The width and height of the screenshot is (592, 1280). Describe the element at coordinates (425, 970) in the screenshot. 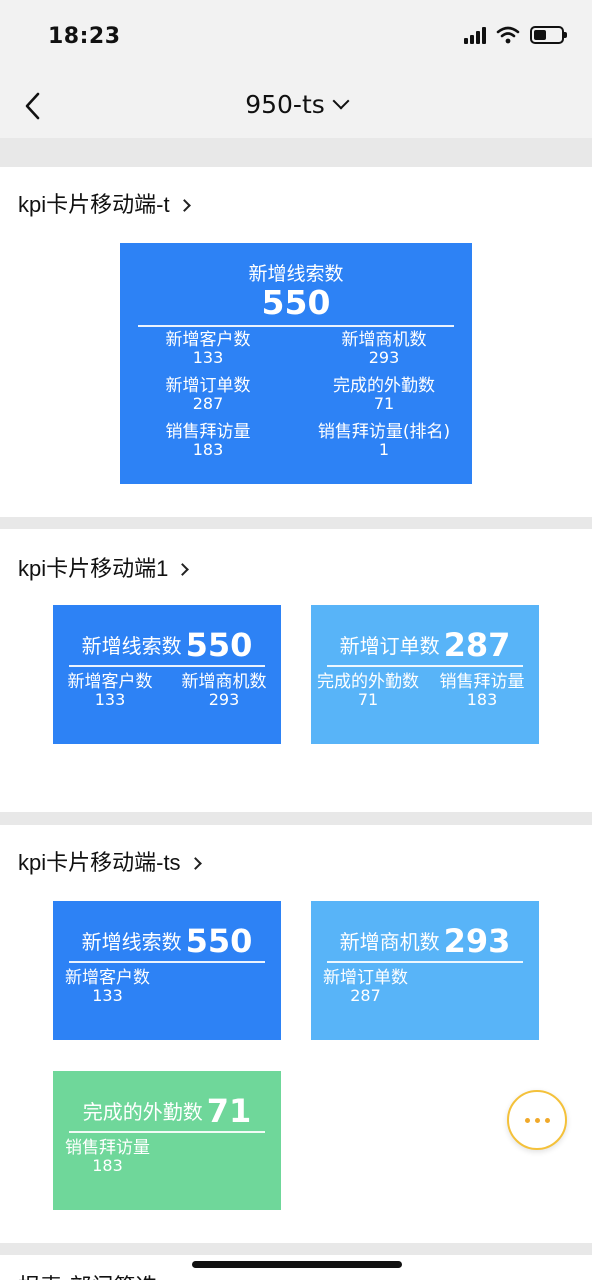

I see `kpi-card: 新增商机数 293 新增订单数 287` at that location.